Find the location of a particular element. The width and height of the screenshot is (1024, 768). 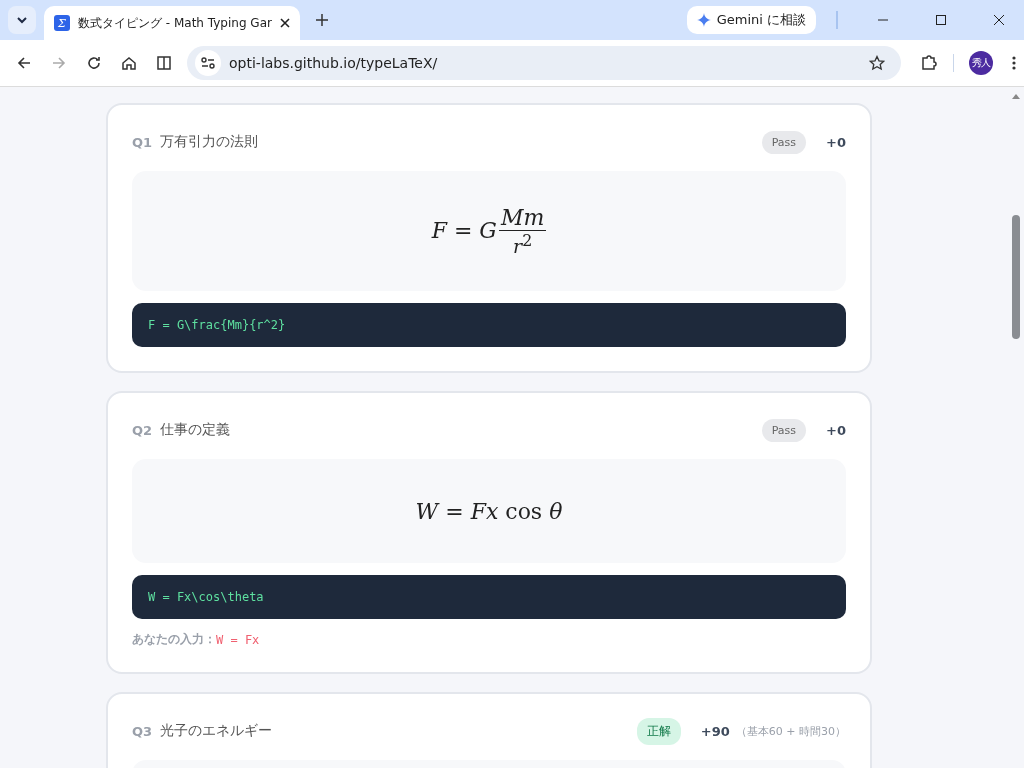

url-text: opti-labs.github.io/typeLaTeX/ is located at coordinates (333, 63).